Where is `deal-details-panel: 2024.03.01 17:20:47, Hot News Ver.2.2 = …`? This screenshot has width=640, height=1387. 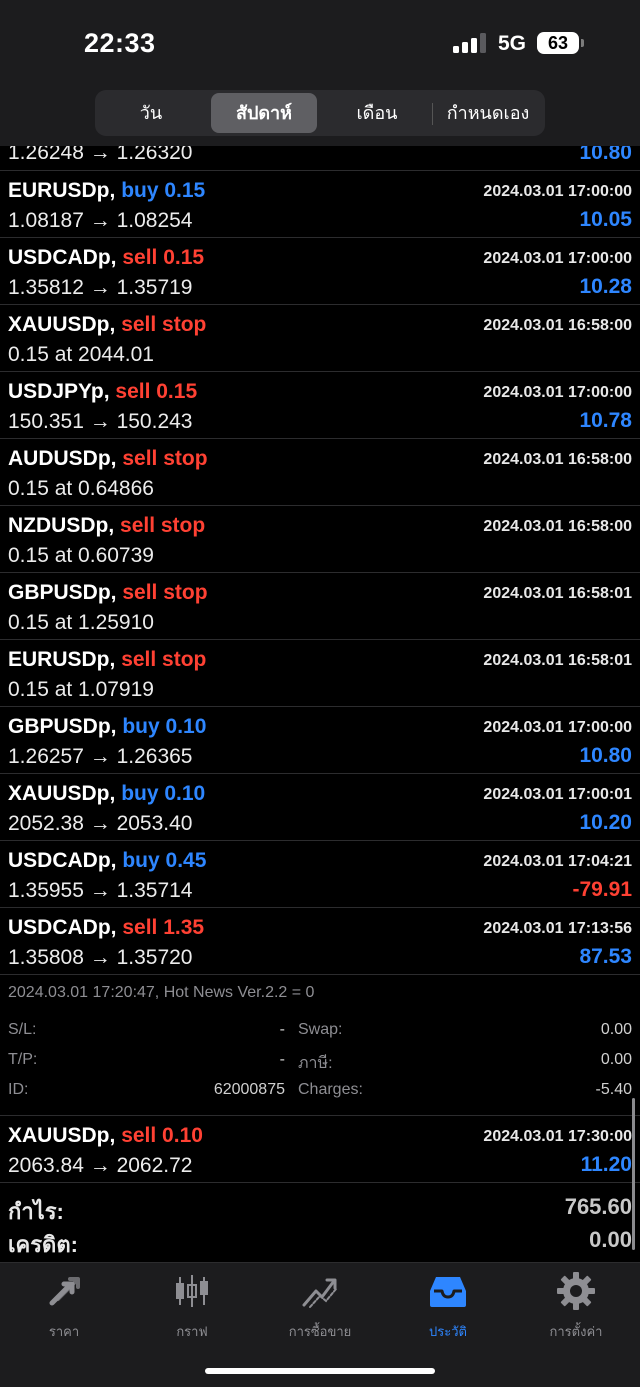 deal-details-panel: 2024.03.01 17:20:47, Hot News Ver.2.2 = … is located at coordinates (320, 1047).